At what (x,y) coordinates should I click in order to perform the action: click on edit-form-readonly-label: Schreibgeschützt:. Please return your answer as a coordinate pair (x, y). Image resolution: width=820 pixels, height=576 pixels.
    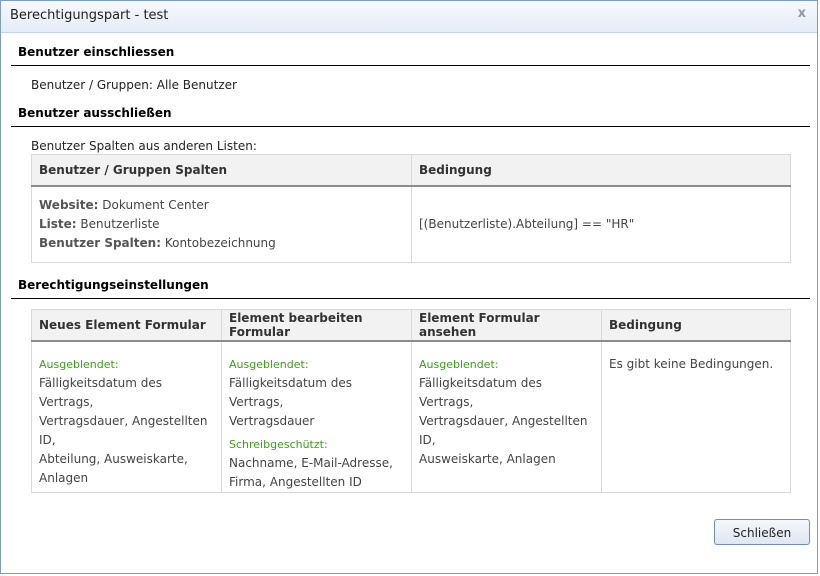
    Looking at the image, I should click on (278, 444).